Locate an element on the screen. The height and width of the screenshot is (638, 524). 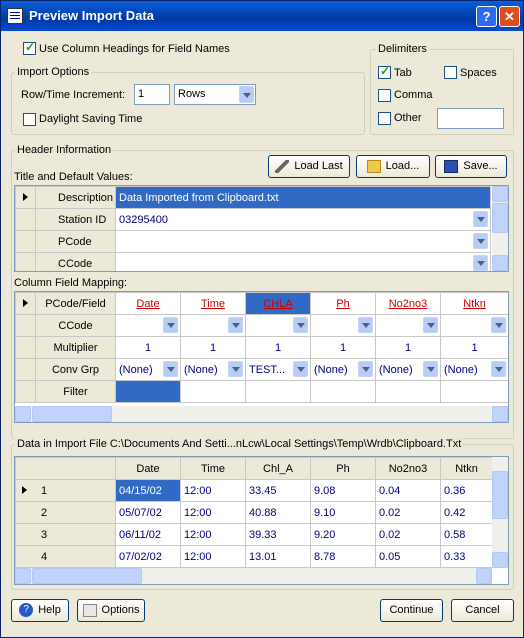
data-cell: 0.04 is located at coordinates (408, 490).